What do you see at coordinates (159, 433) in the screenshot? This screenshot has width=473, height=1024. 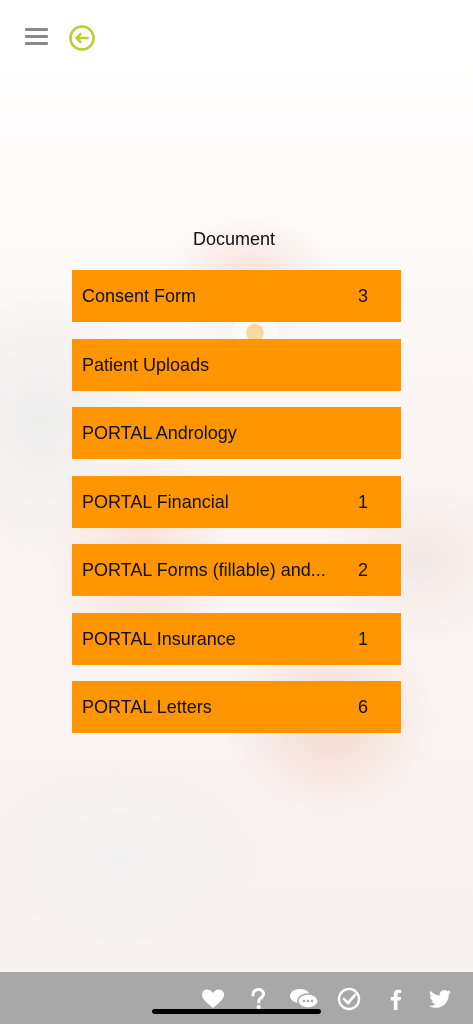 I see `document-item-label: PORTAL Andrology` at bounding box center [159, 433].